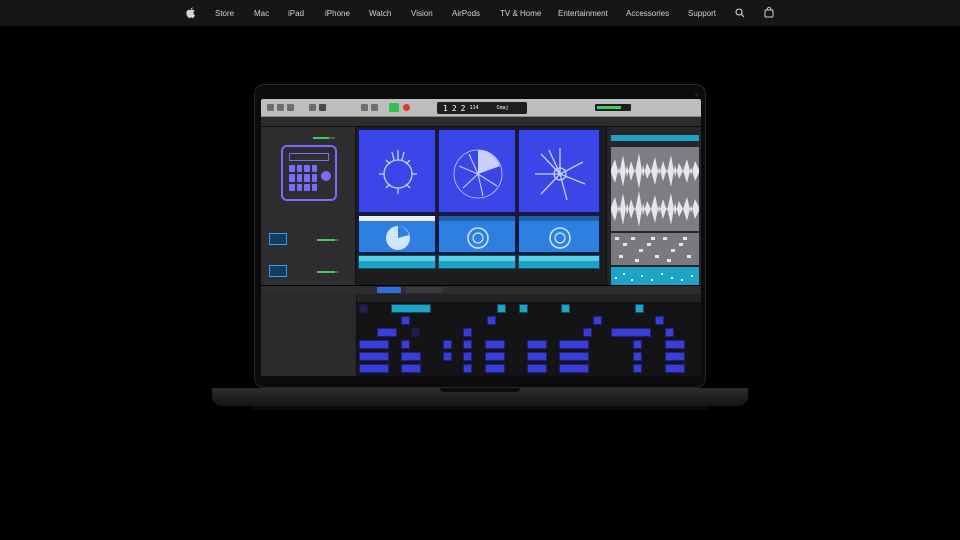  Describe the element at coordinates (309, 335) in the screenshot. I see `sequencer-rows` at that location.